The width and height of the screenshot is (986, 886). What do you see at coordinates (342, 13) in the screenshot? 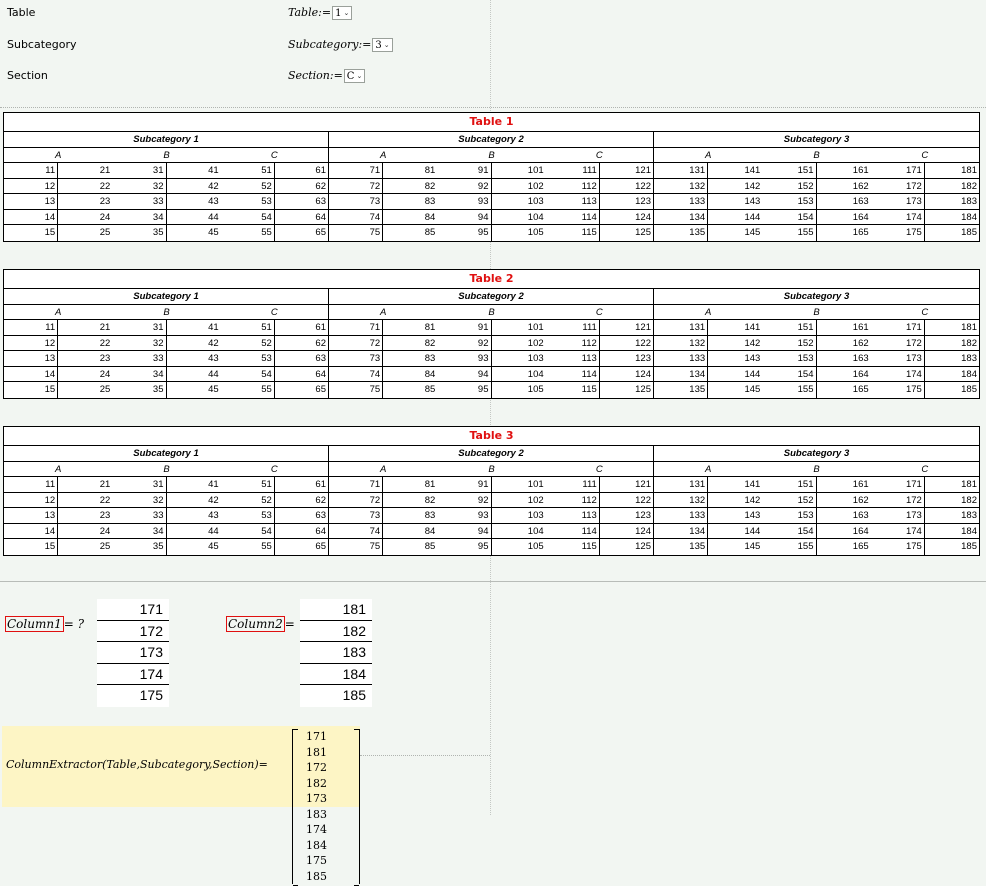
I see `table-dropdown: 1 ⌄` at bounding box center [342, 13].